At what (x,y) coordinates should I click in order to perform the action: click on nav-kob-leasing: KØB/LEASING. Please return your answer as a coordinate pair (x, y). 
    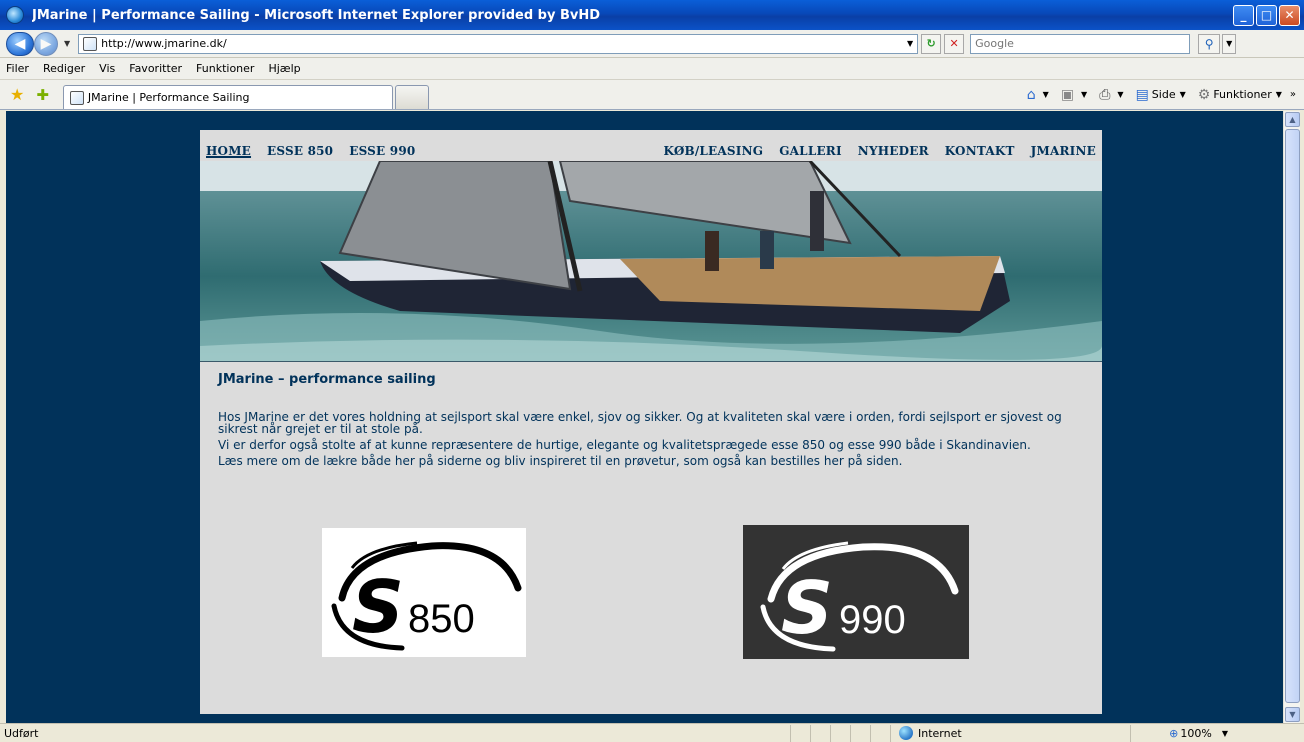
    Looking at the image, I should click on (714, 152).